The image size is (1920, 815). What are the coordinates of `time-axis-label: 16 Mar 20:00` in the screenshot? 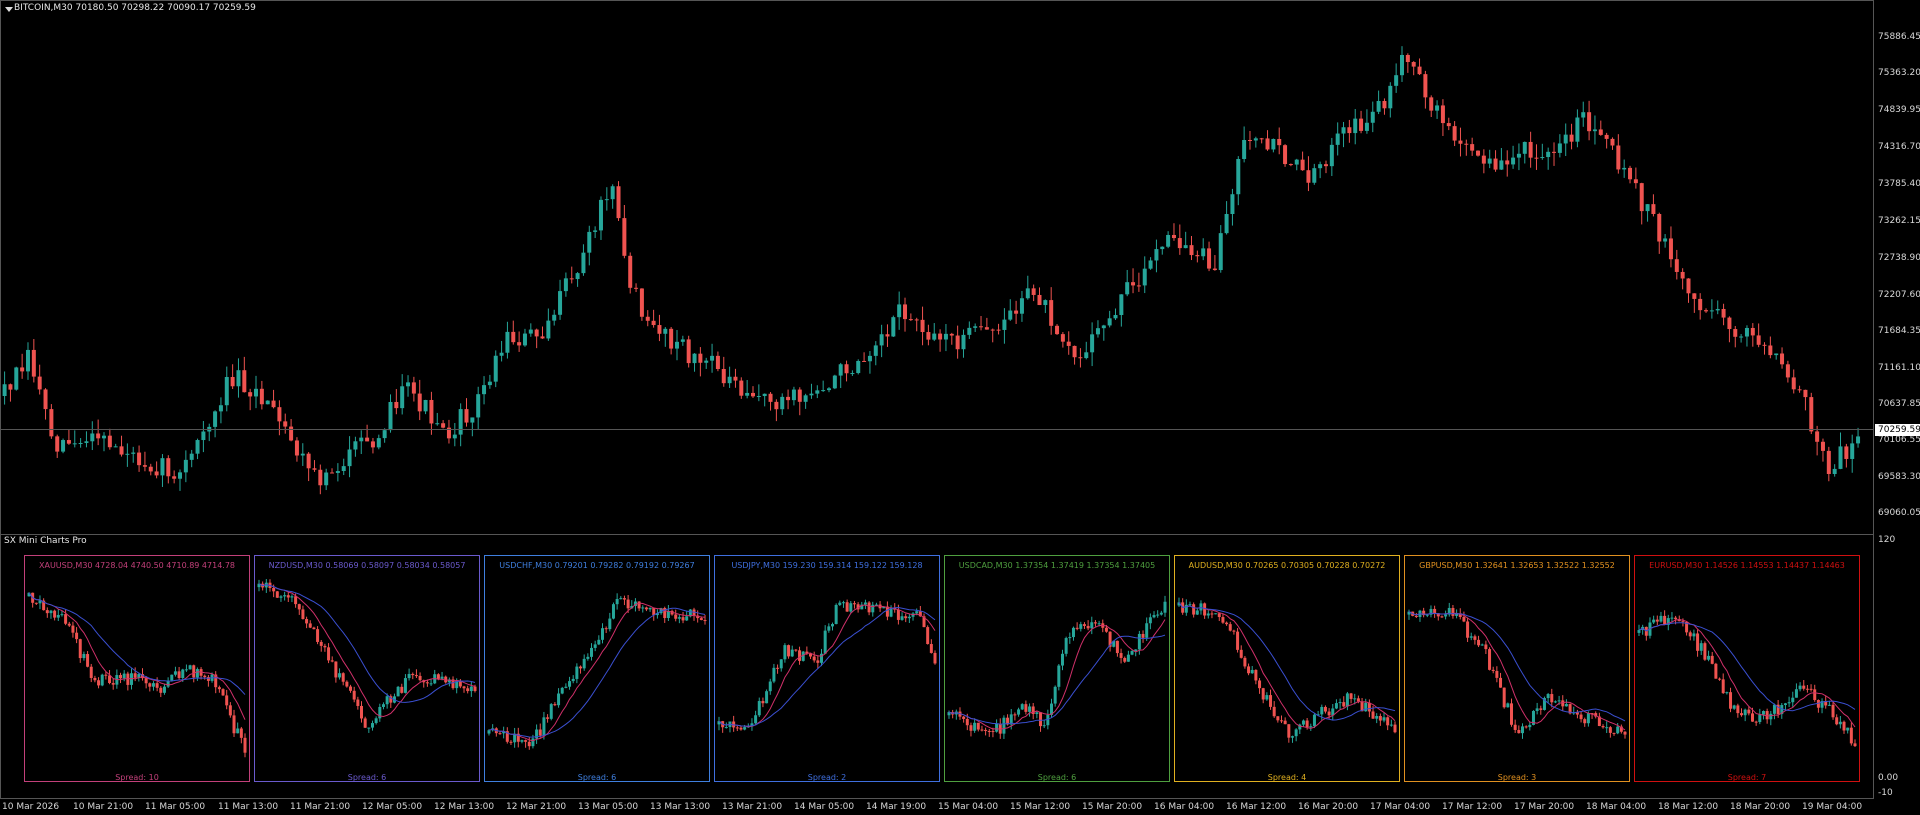 It's located at (1328, 807).